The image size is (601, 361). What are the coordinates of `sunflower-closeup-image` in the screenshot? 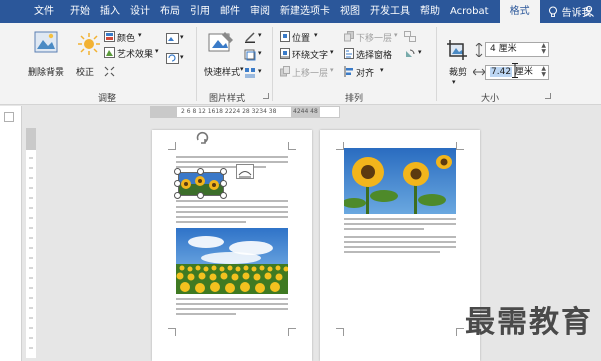 It's located at (400, 181).